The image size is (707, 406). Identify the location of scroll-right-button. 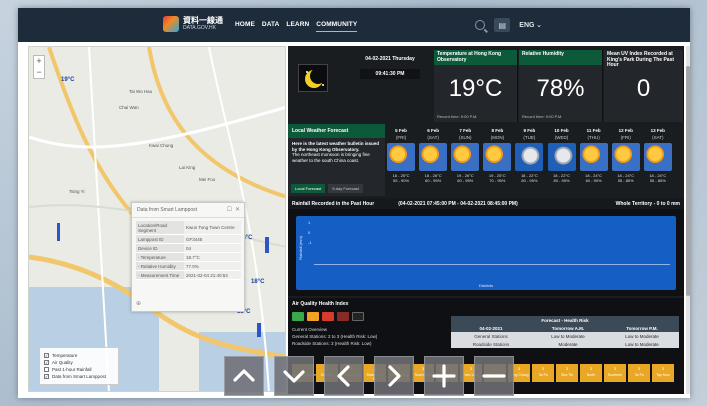
(394, 376).